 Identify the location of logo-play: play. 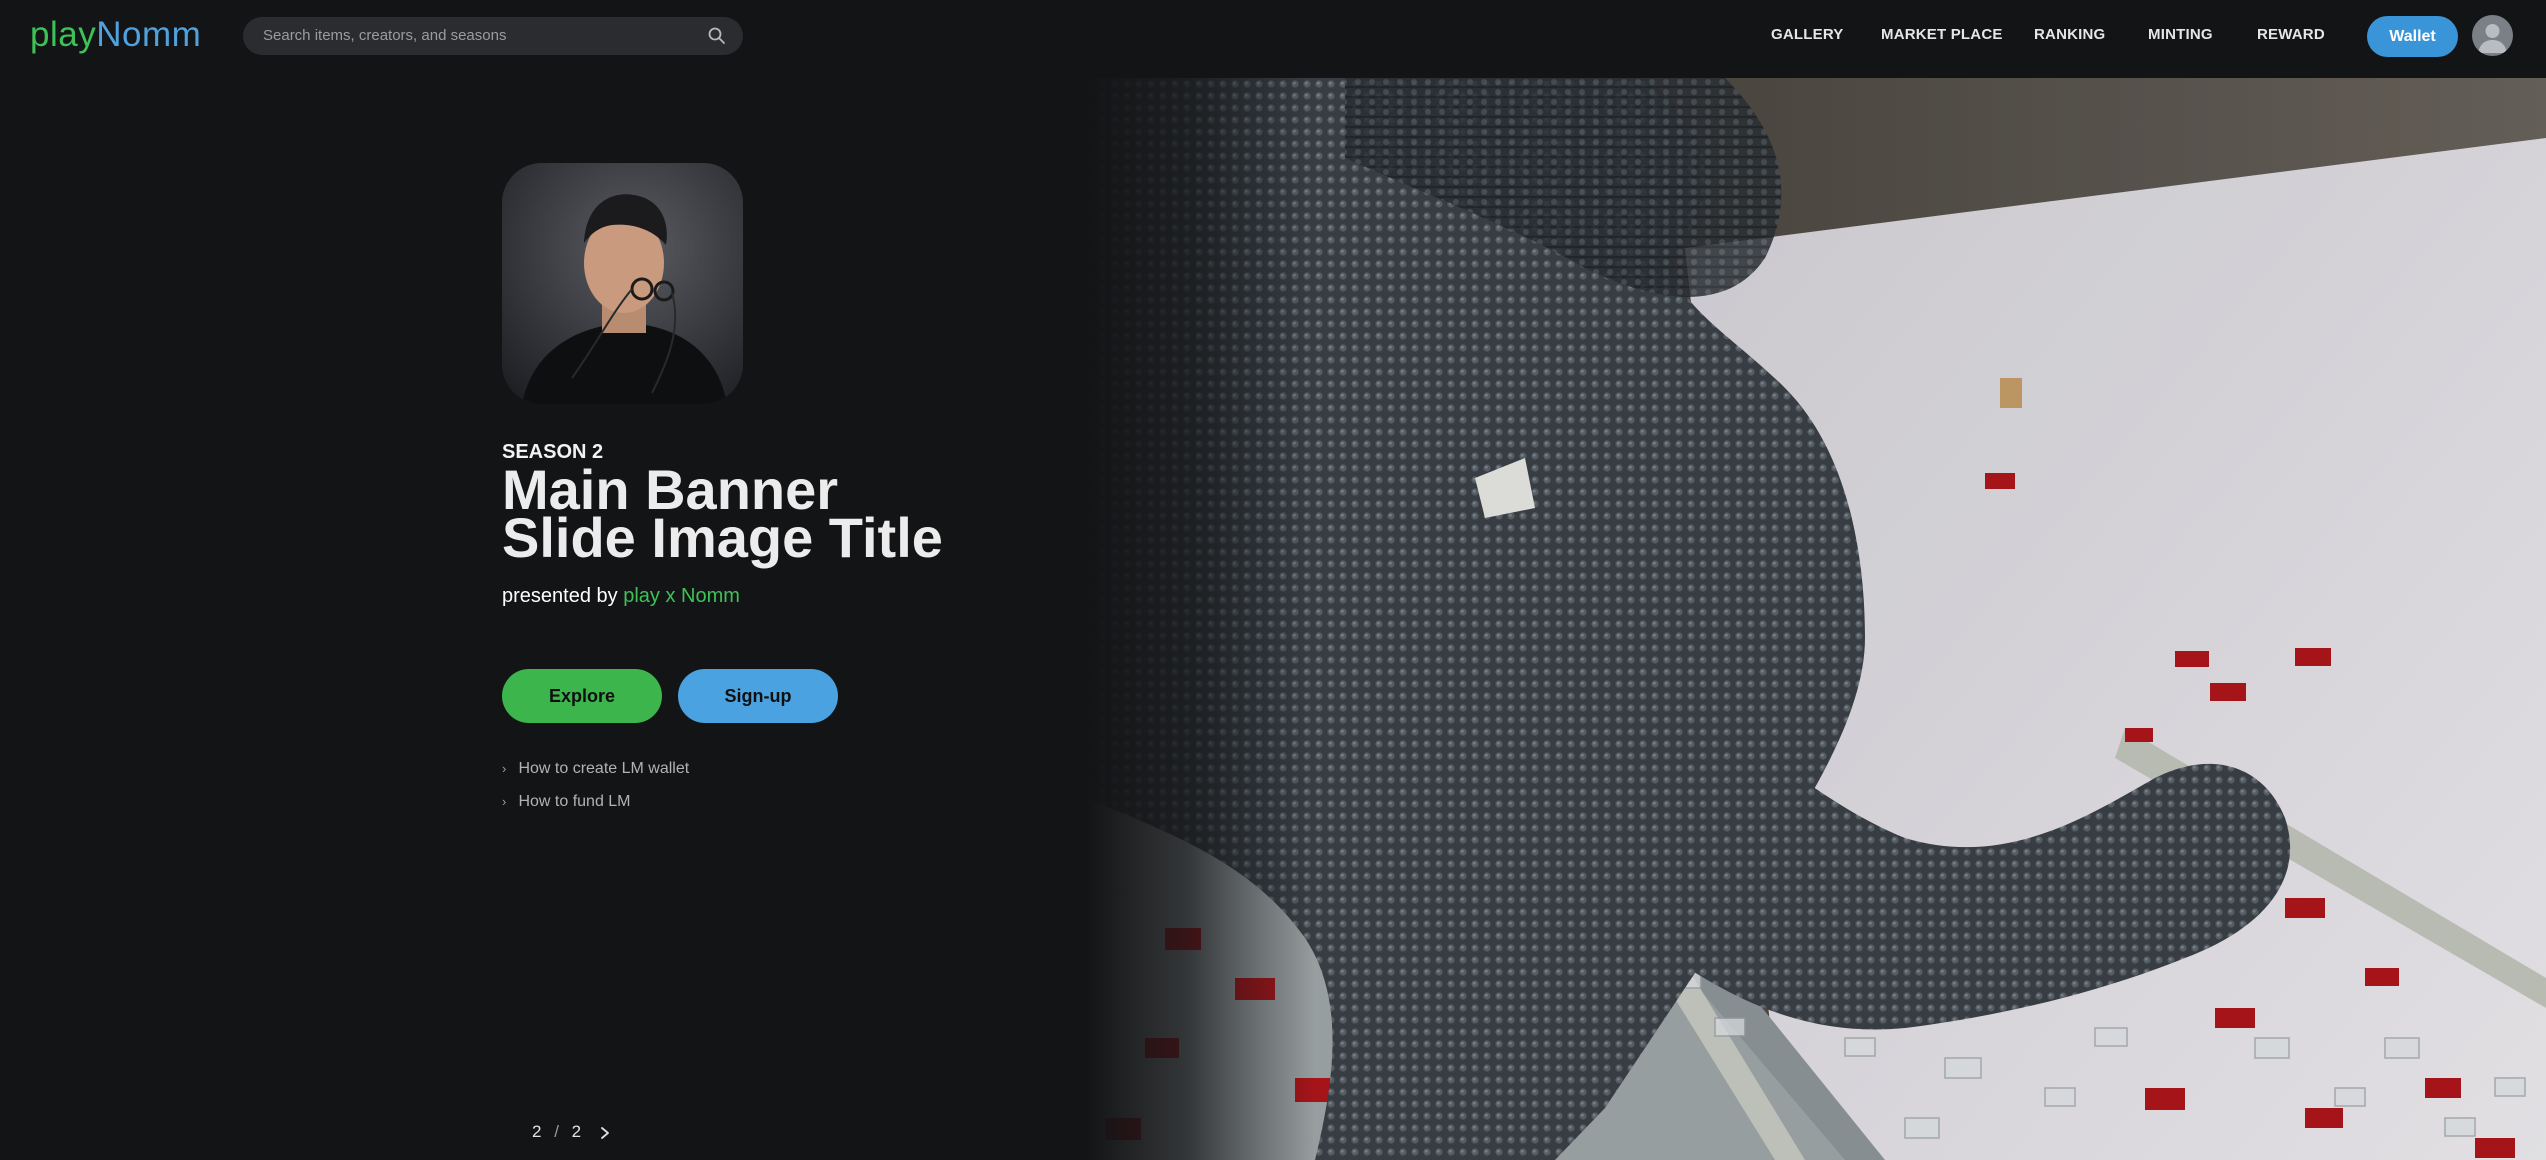
(63, 34).